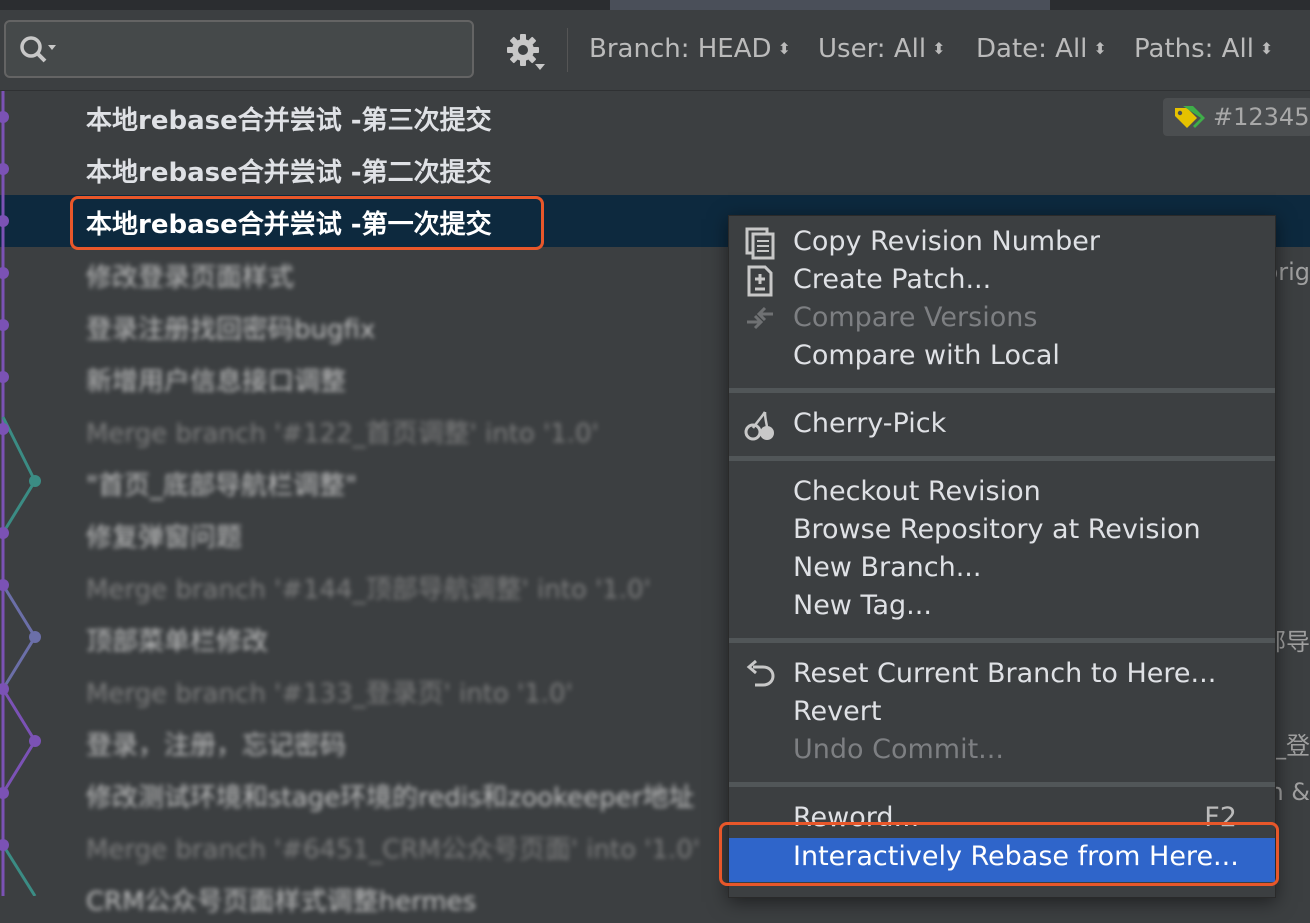  Describe the element at coordinates (760, 243) in the screenshot. I see `copy-icon` at that location.